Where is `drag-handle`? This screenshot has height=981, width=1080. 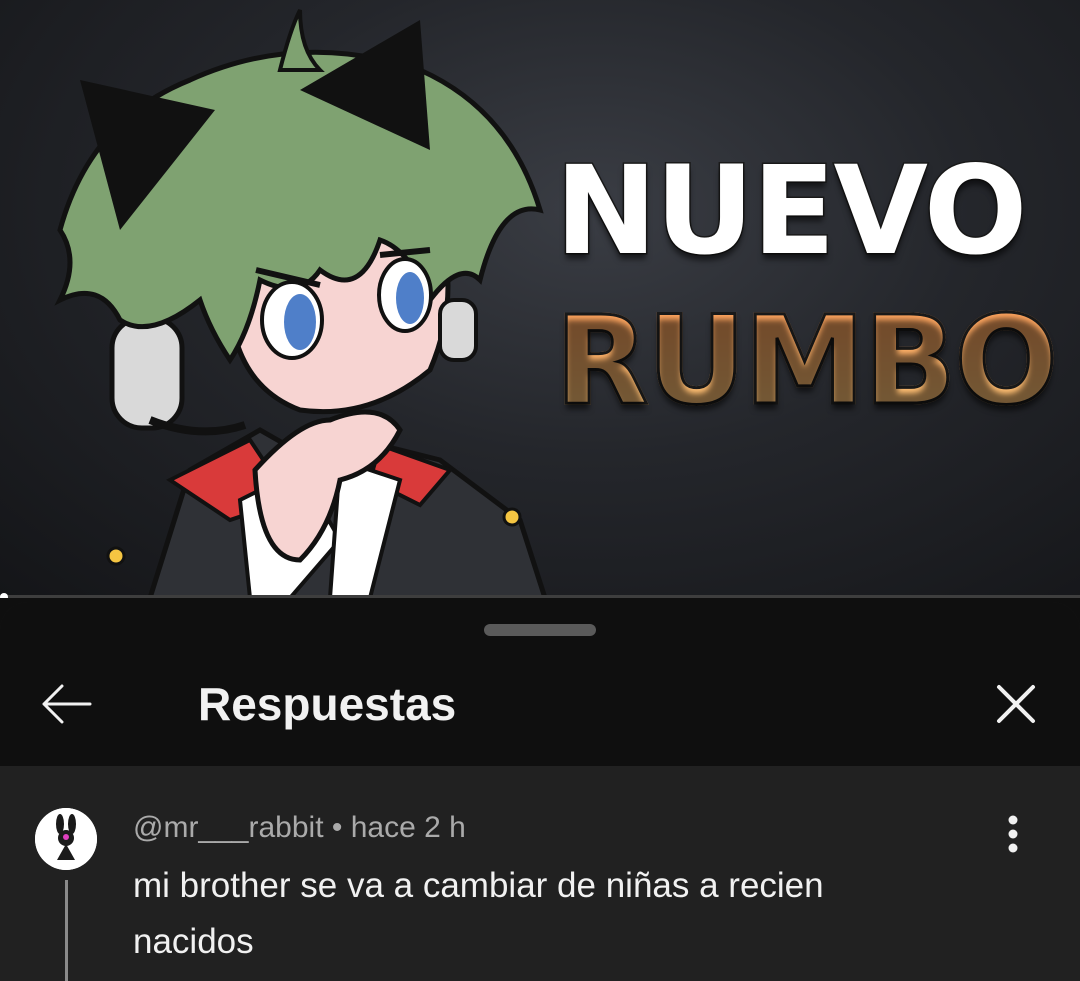 drag-handle is located at coordinates (540, 630).